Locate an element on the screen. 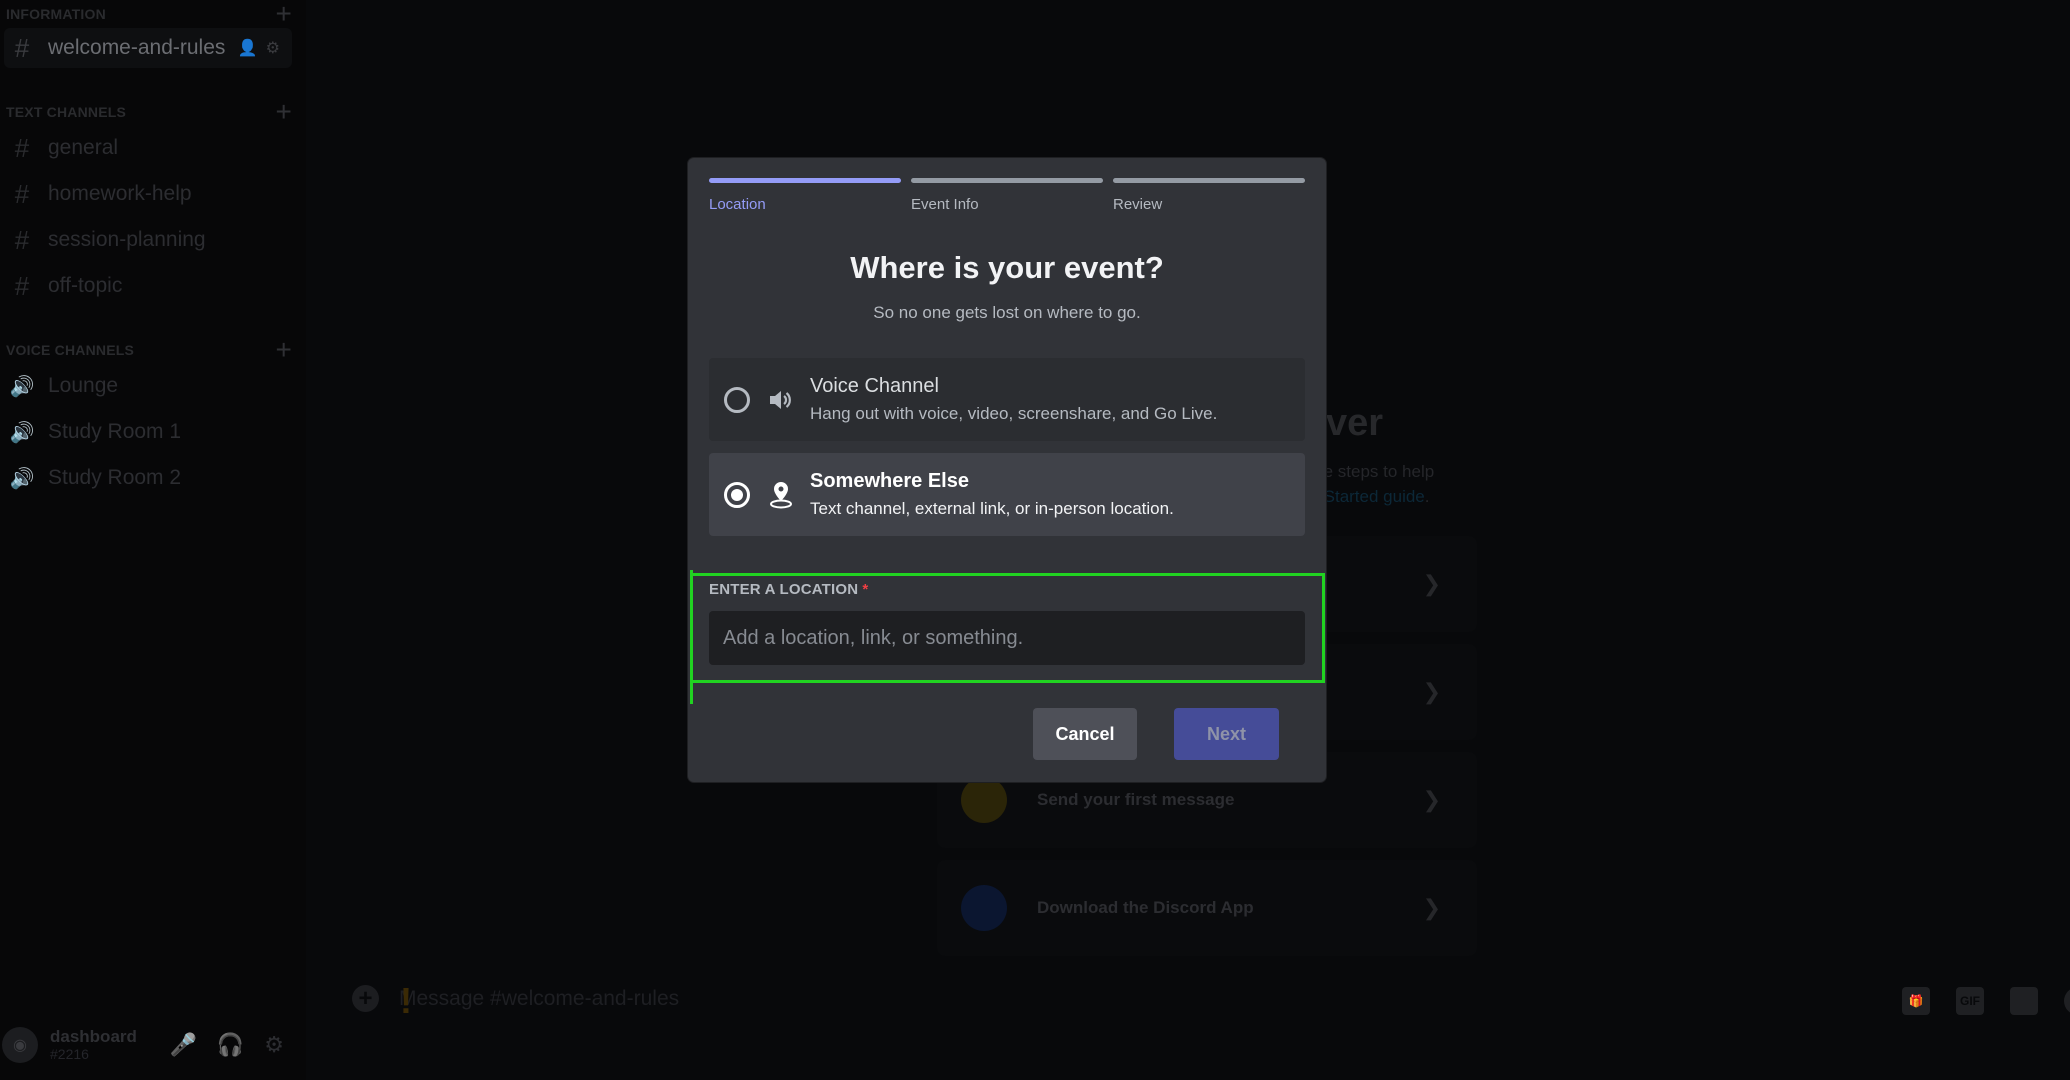 Image resolution: width=2070 pixels, height=1080 pixels. modal-title: Where is your event? is located at coordinates (1007, 267).